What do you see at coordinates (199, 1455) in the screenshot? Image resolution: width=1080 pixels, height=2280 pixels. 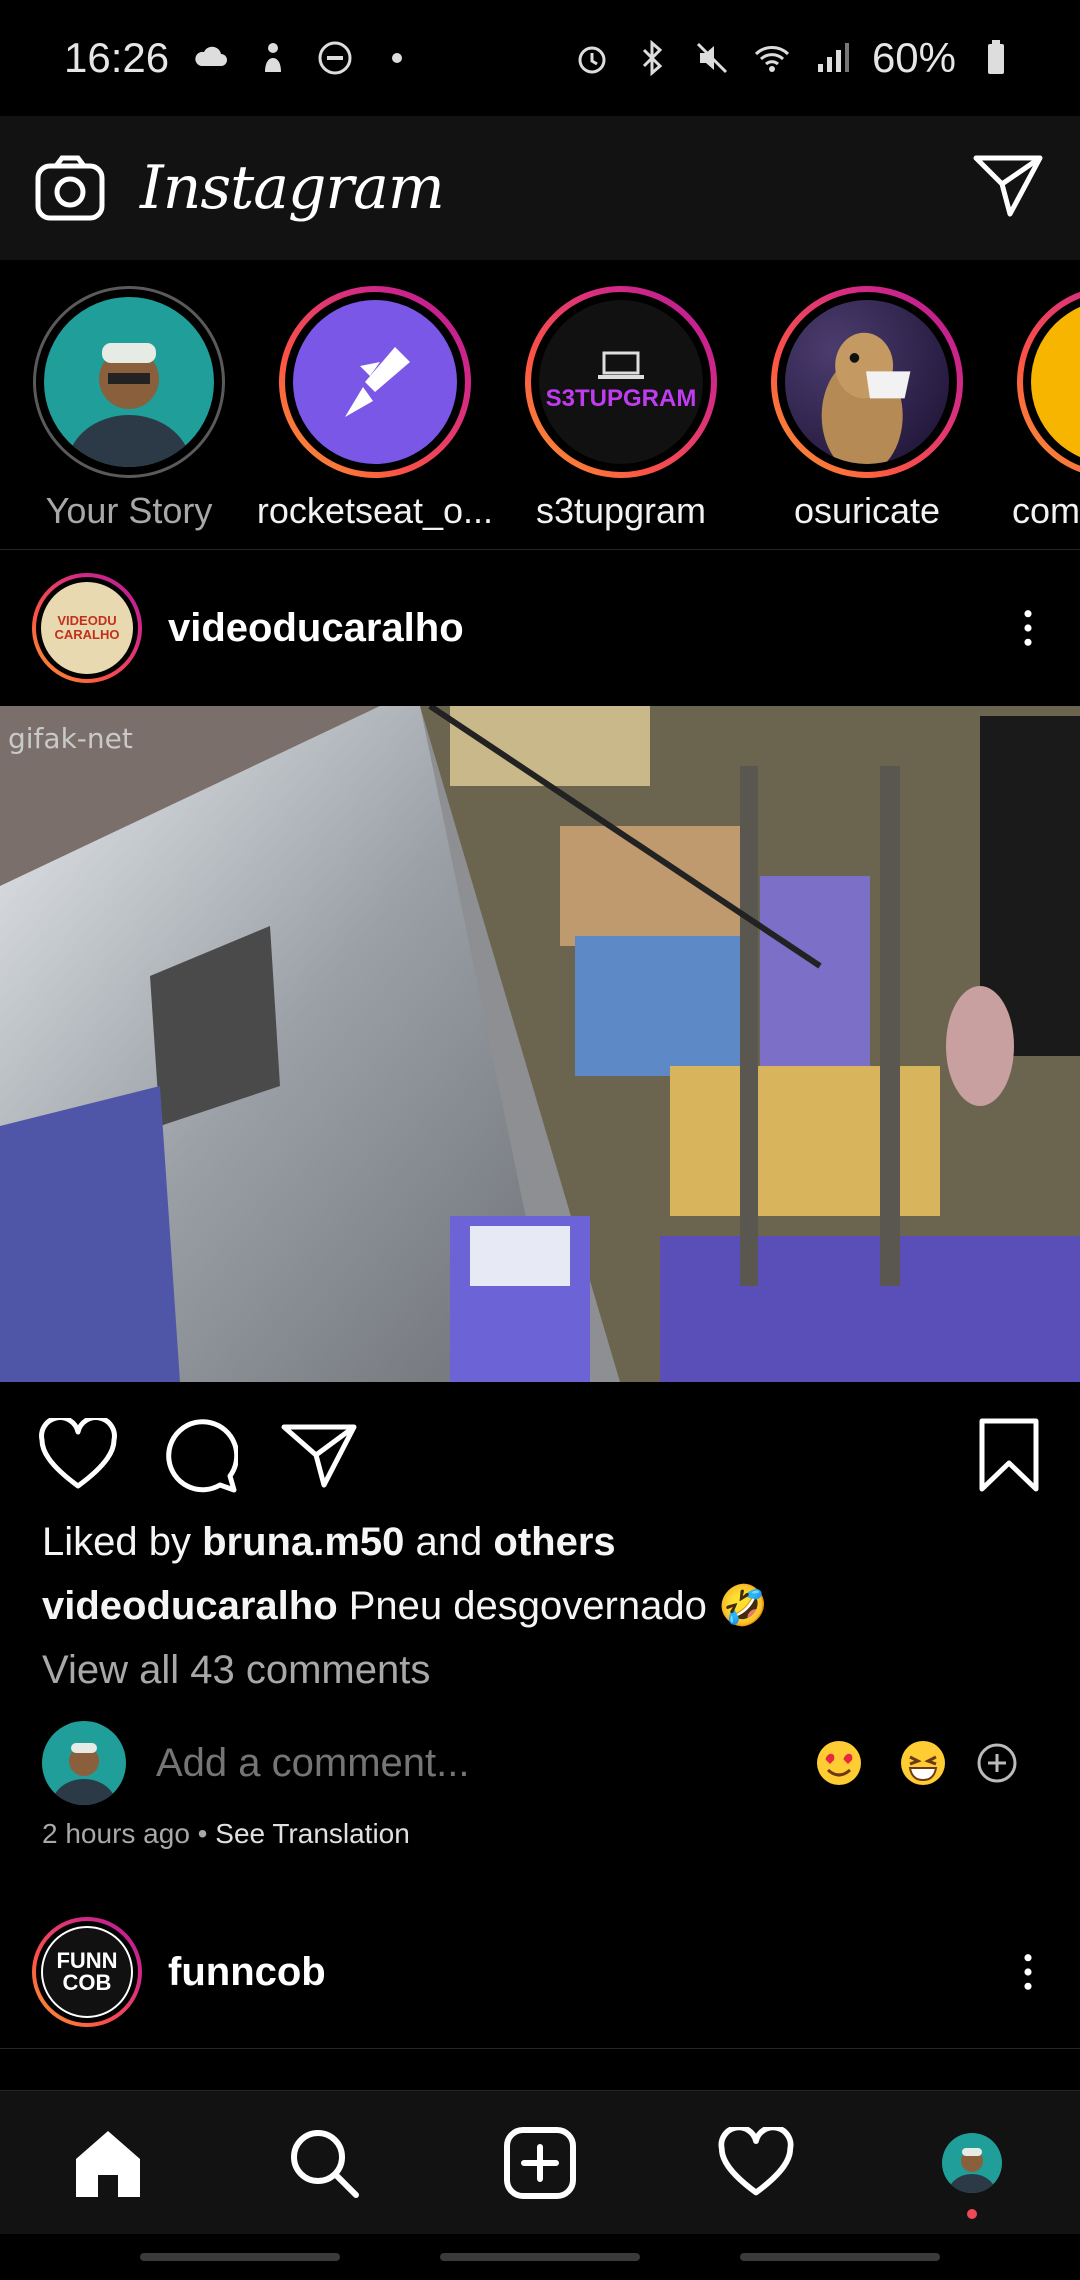 I see `comment-icon` at bounding box center [199, 1455].